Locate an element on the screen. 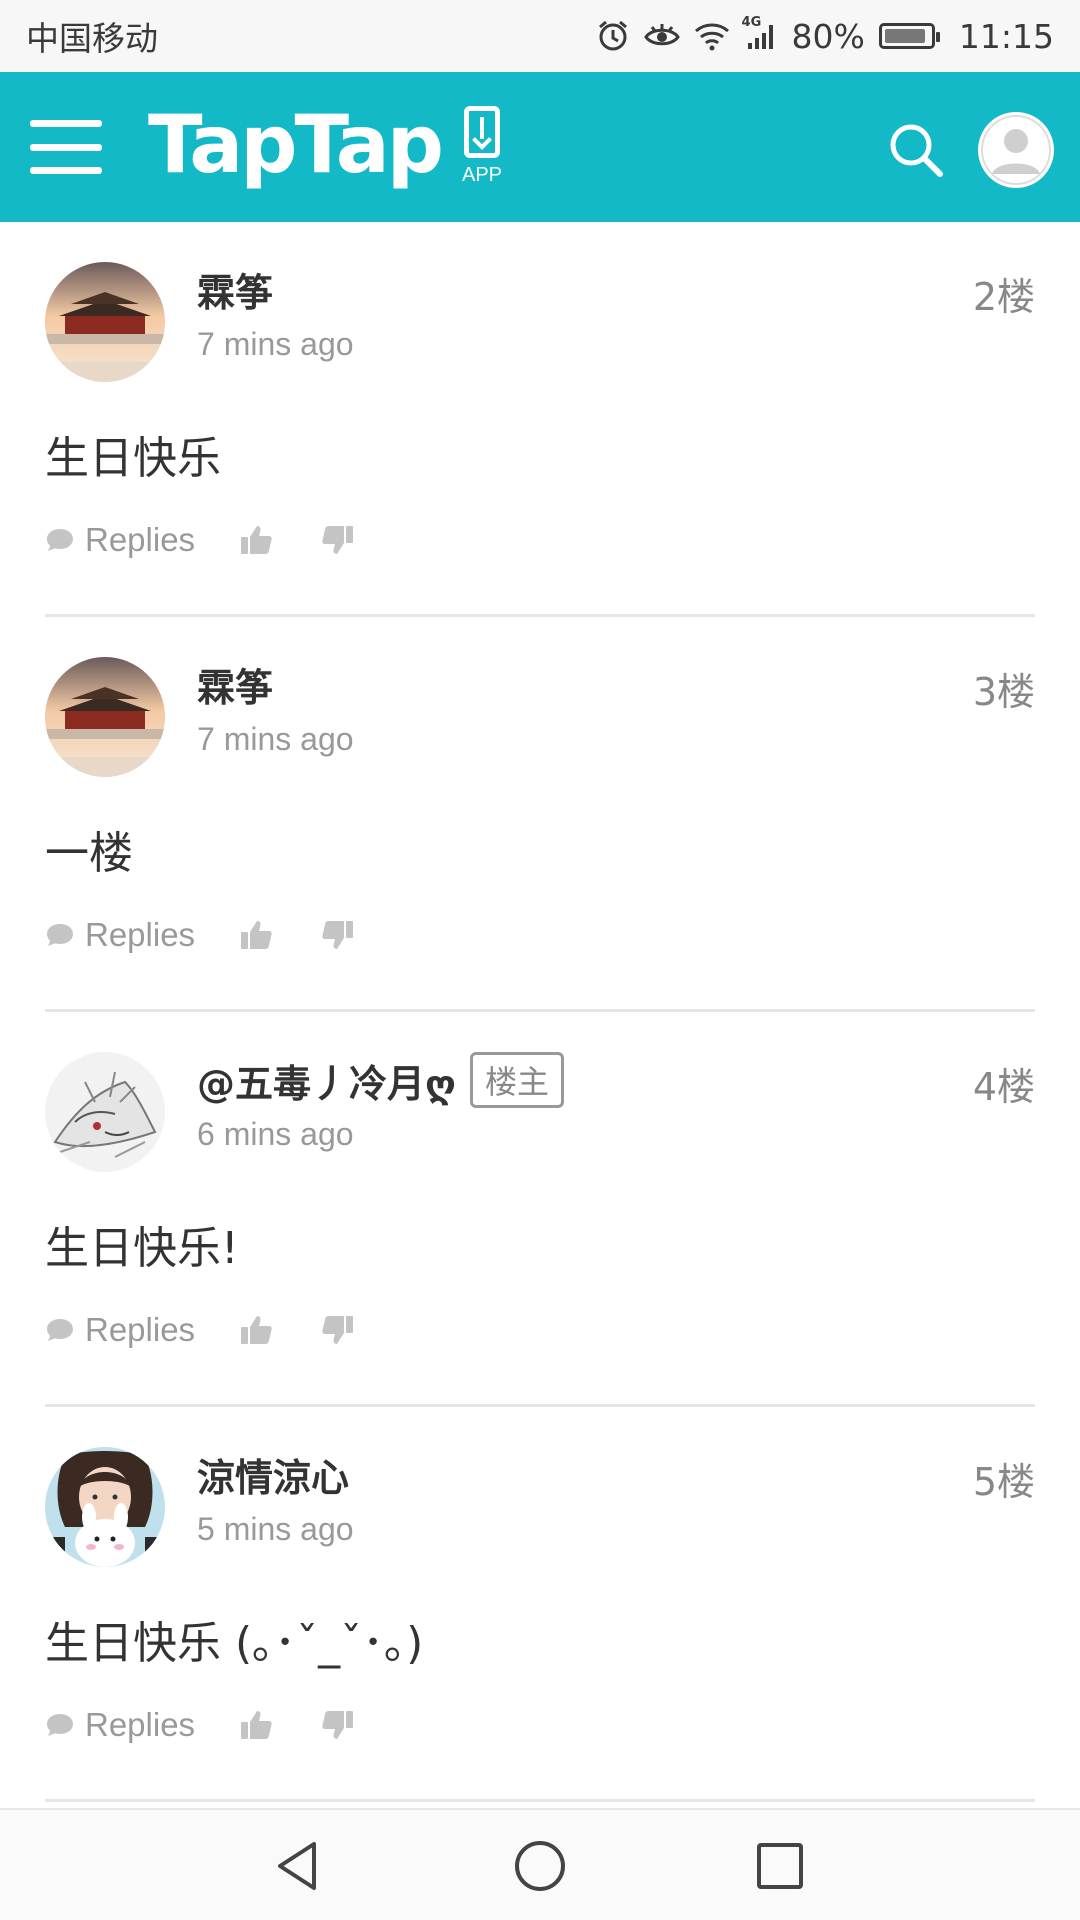 This screenshot has width=1080, height=1920. comment-content: 生日快乐! is located at coordinates (142, 1248).